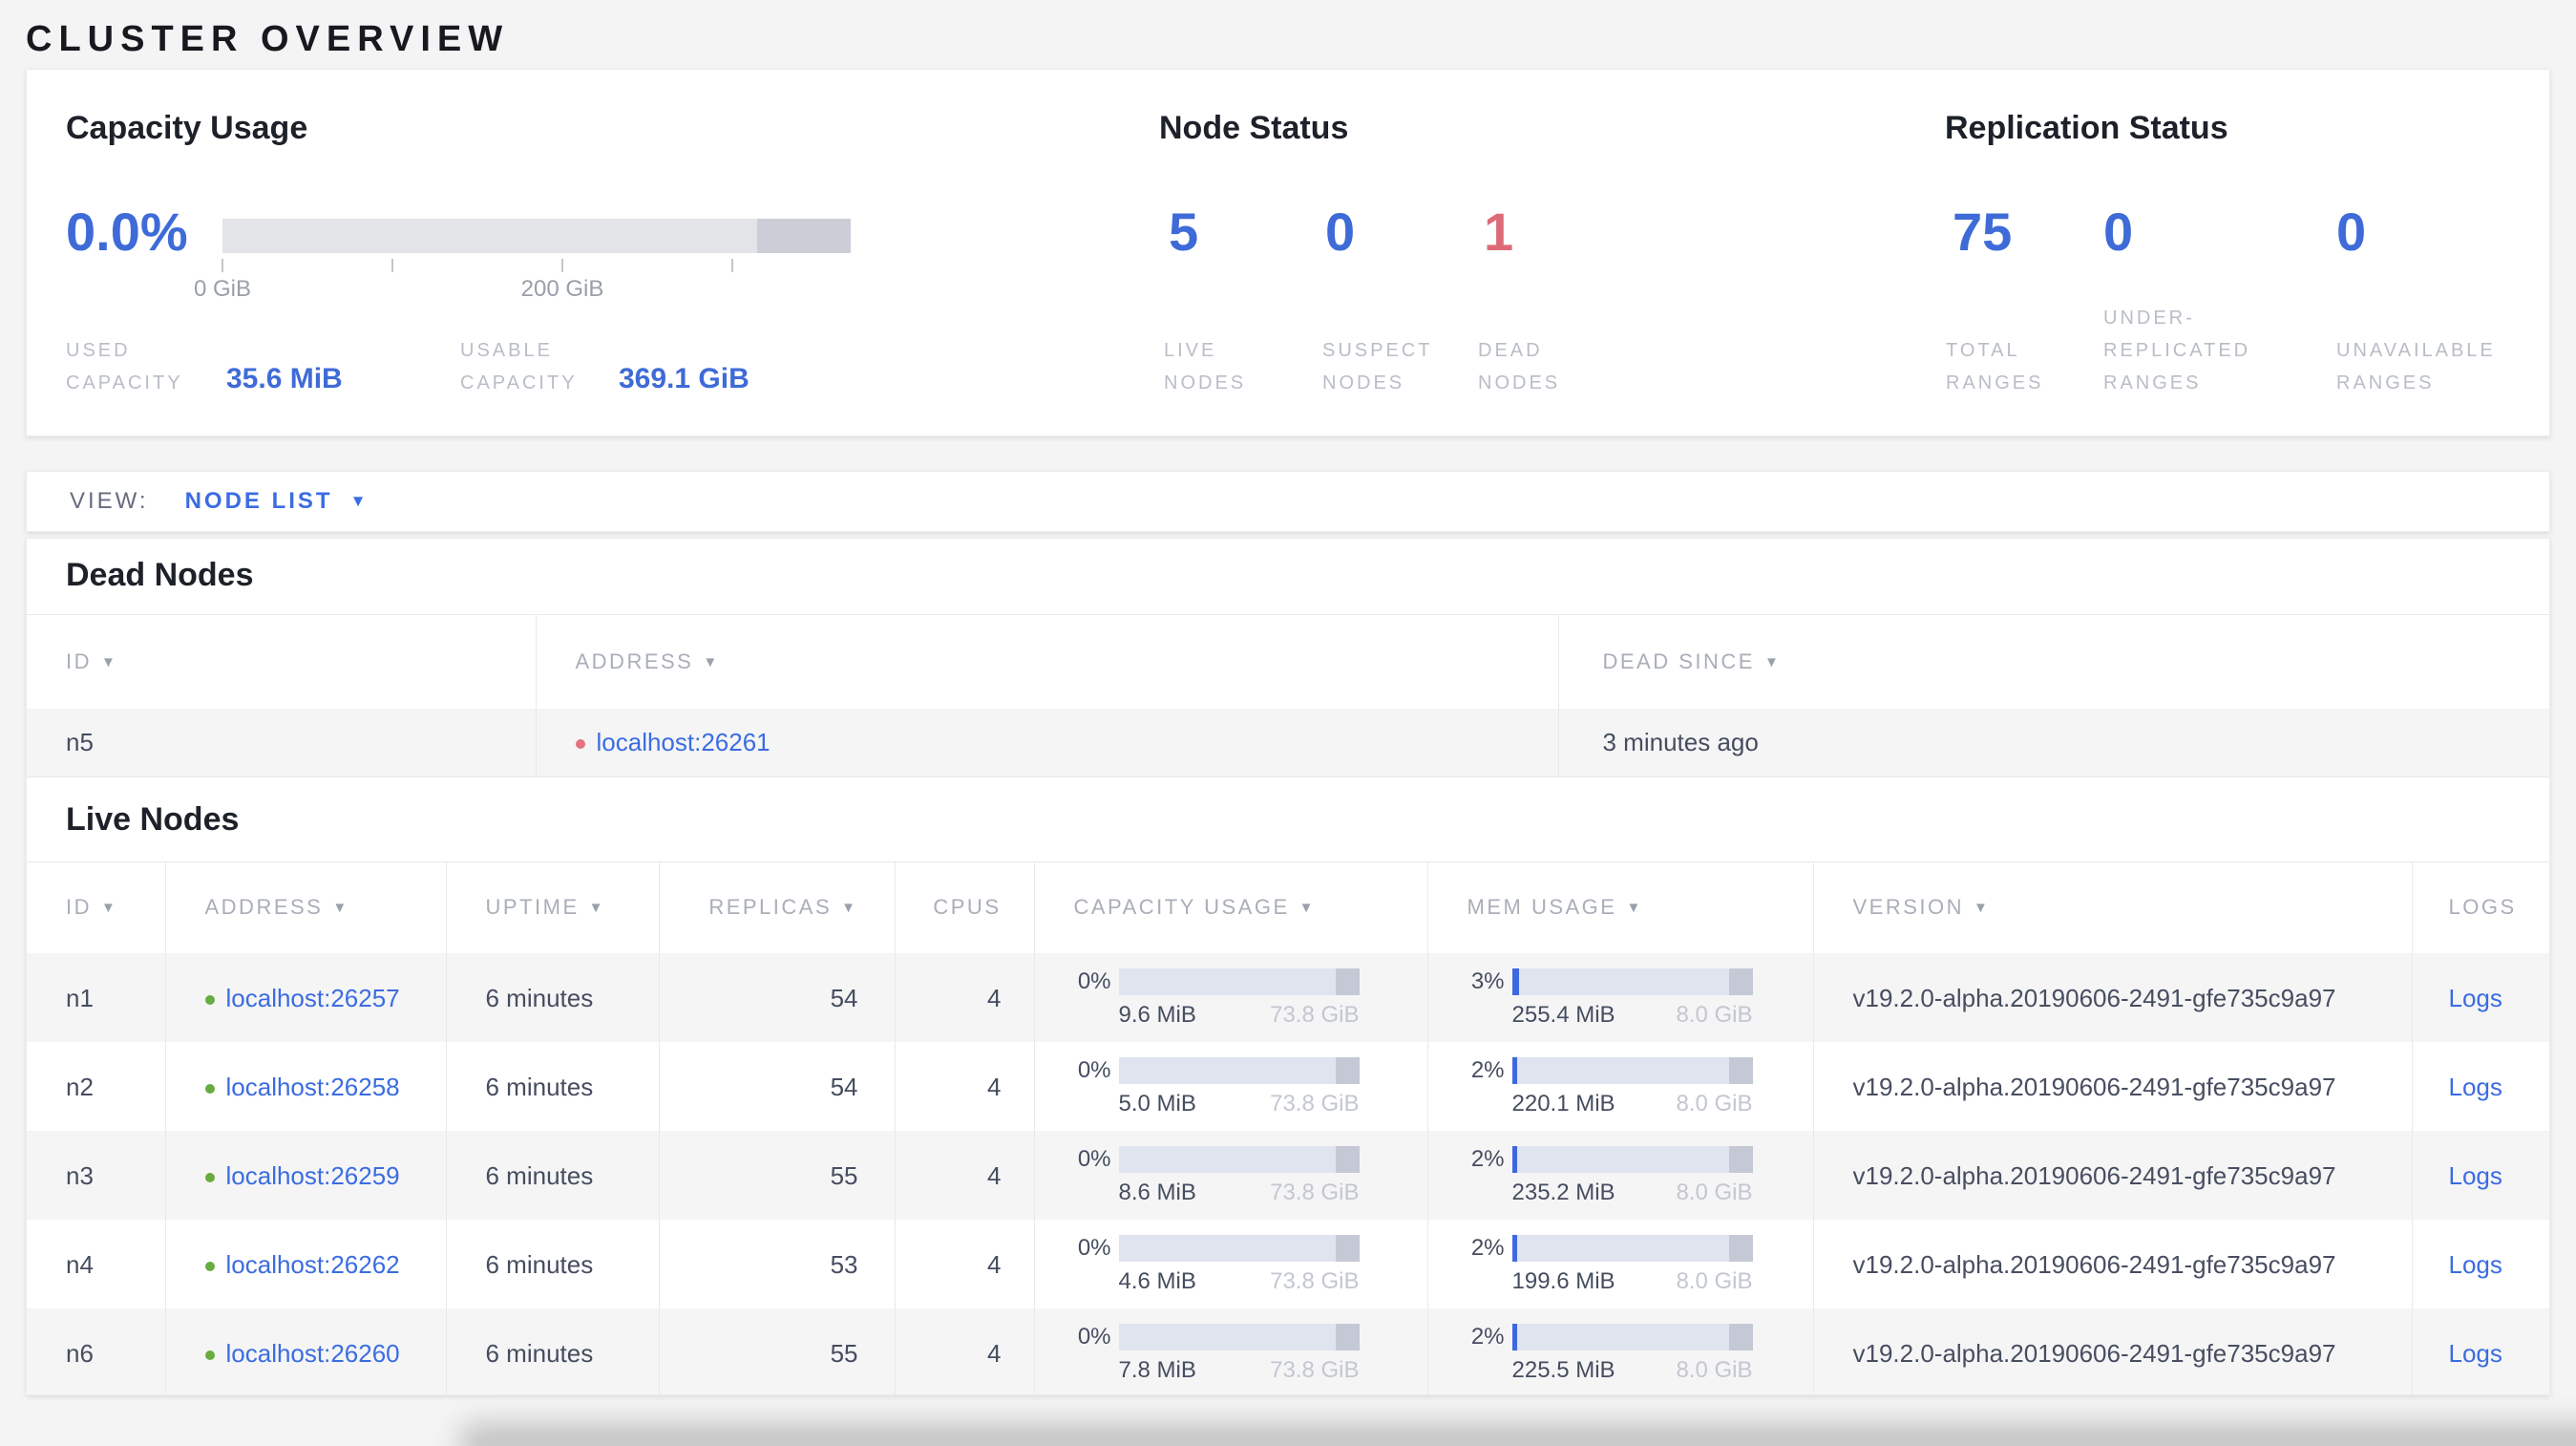 This screenshot has height=1446, width=2576. Describe the element at coordinates (1619, 1086) in the screenshot. I see `mem-usage-cell: 2% 220.1 MiB 8.0 GiB` at that location.